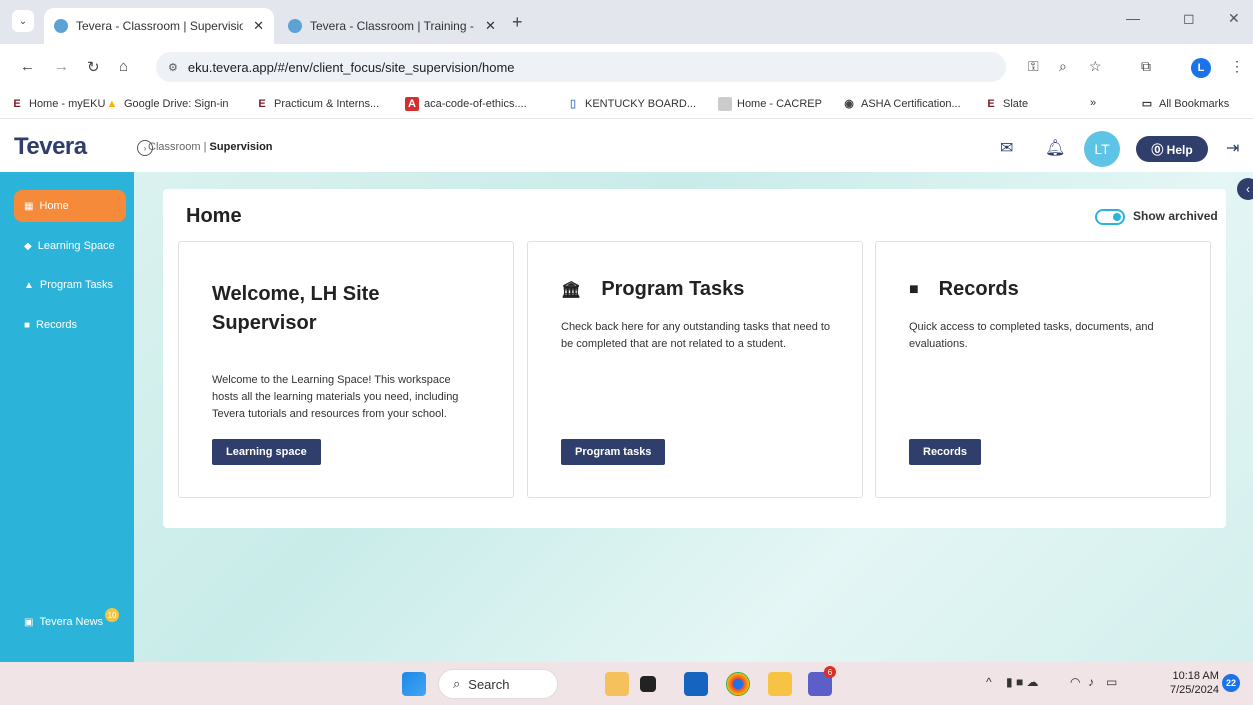  What do you see at coordinates (696, 684) in the screenshot?
I see `outlook-icon` at bounding box center [696, 684].